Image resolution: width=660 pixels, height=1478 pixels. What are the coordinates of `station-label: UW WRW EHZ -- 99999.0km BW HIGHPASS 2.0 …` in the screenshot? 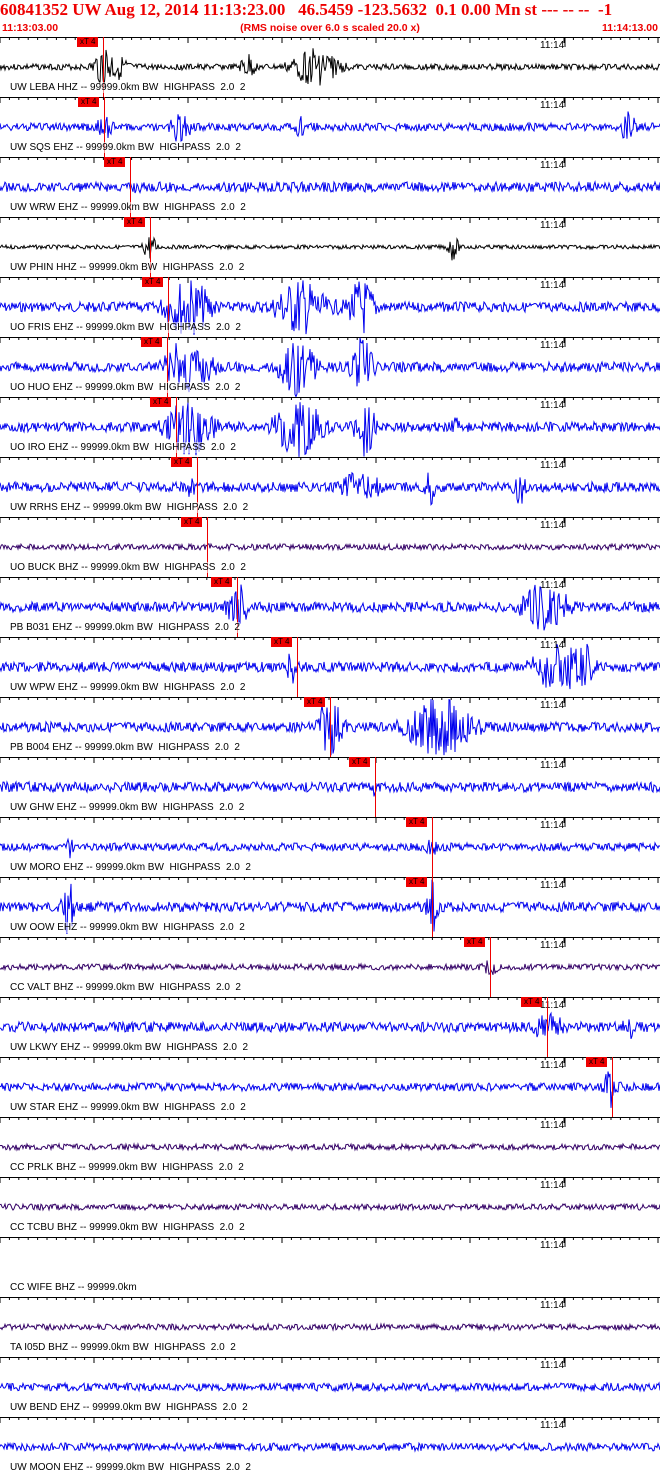 It's located at (128, 207).